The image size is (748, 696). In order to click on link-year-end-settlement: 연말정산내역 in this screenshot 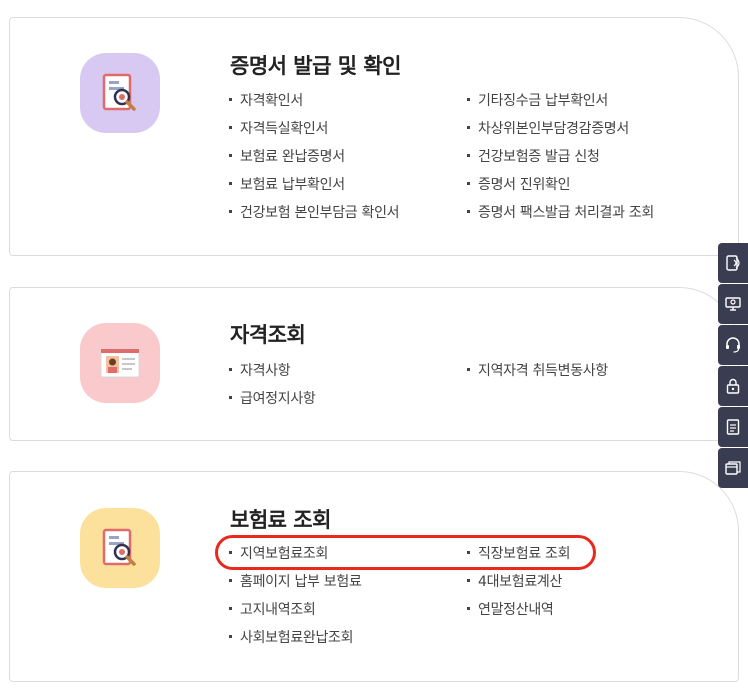, I will do `click(510, 610)`.